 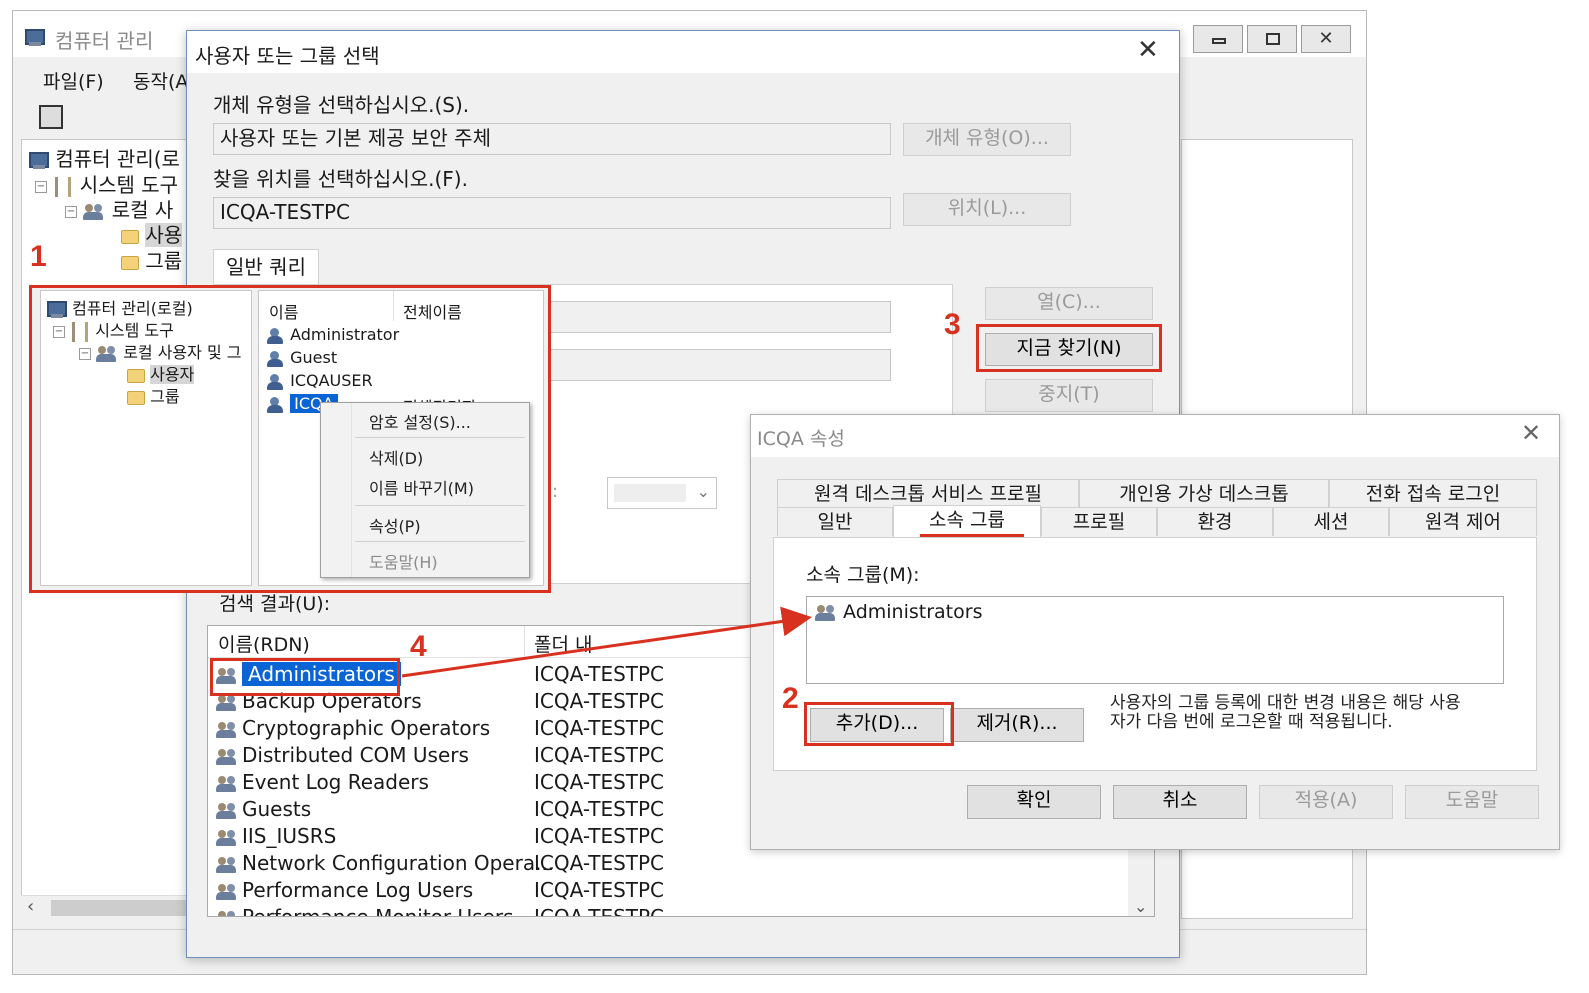 I want to click on annotation-arrow, so click(x=606, y=642).